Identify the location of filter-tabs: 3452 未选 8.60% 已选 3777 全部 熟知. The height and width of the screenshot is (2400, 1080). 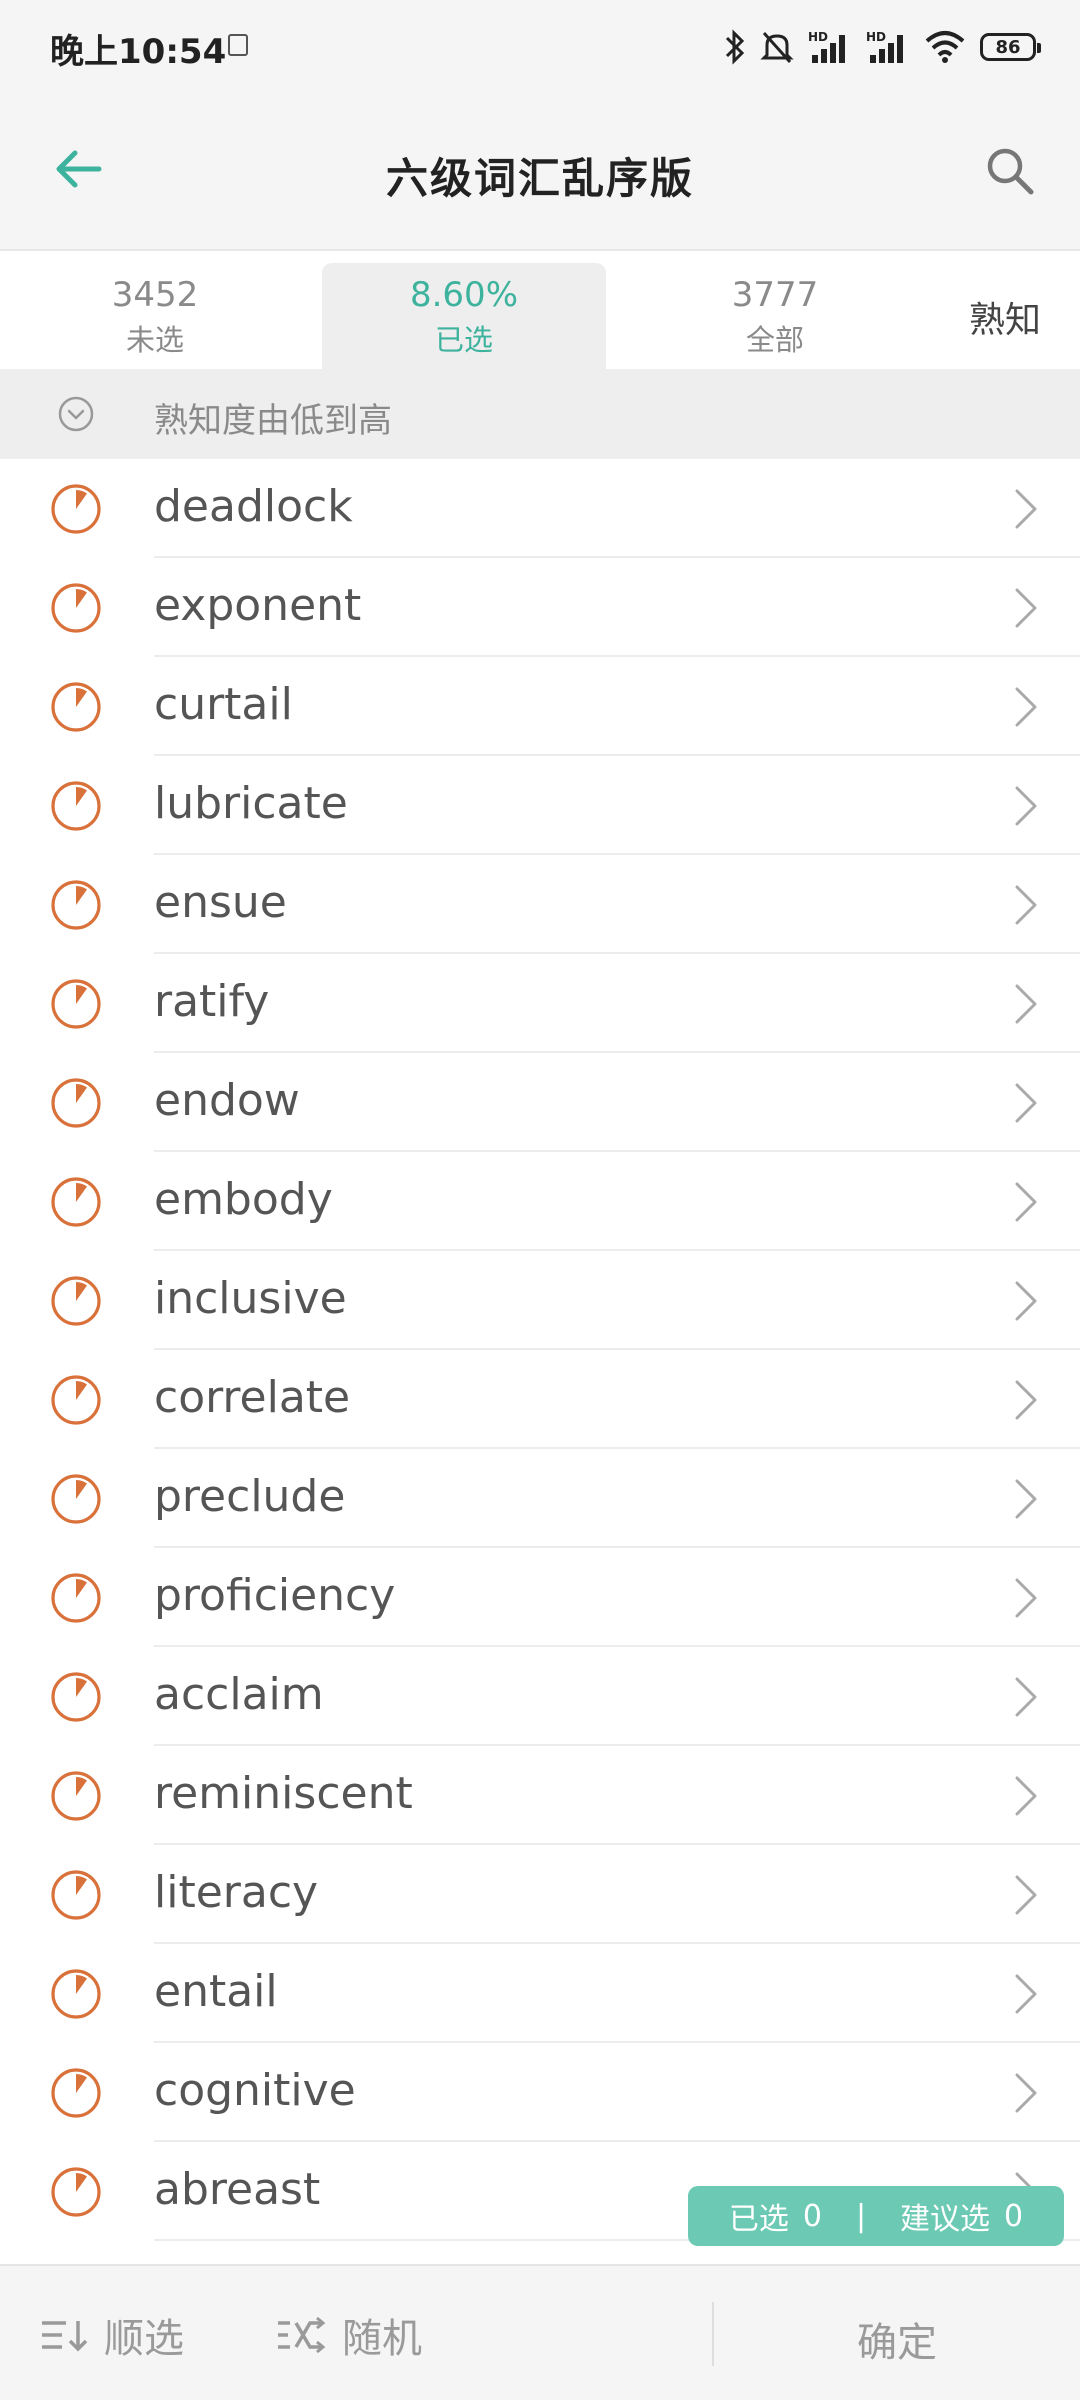
(540, 310).